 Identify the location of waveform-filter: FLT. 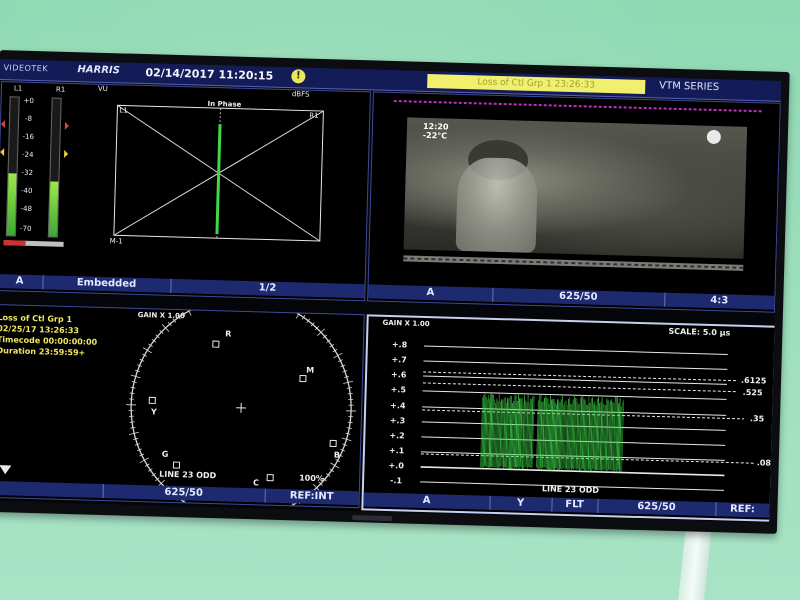
(575, 505).